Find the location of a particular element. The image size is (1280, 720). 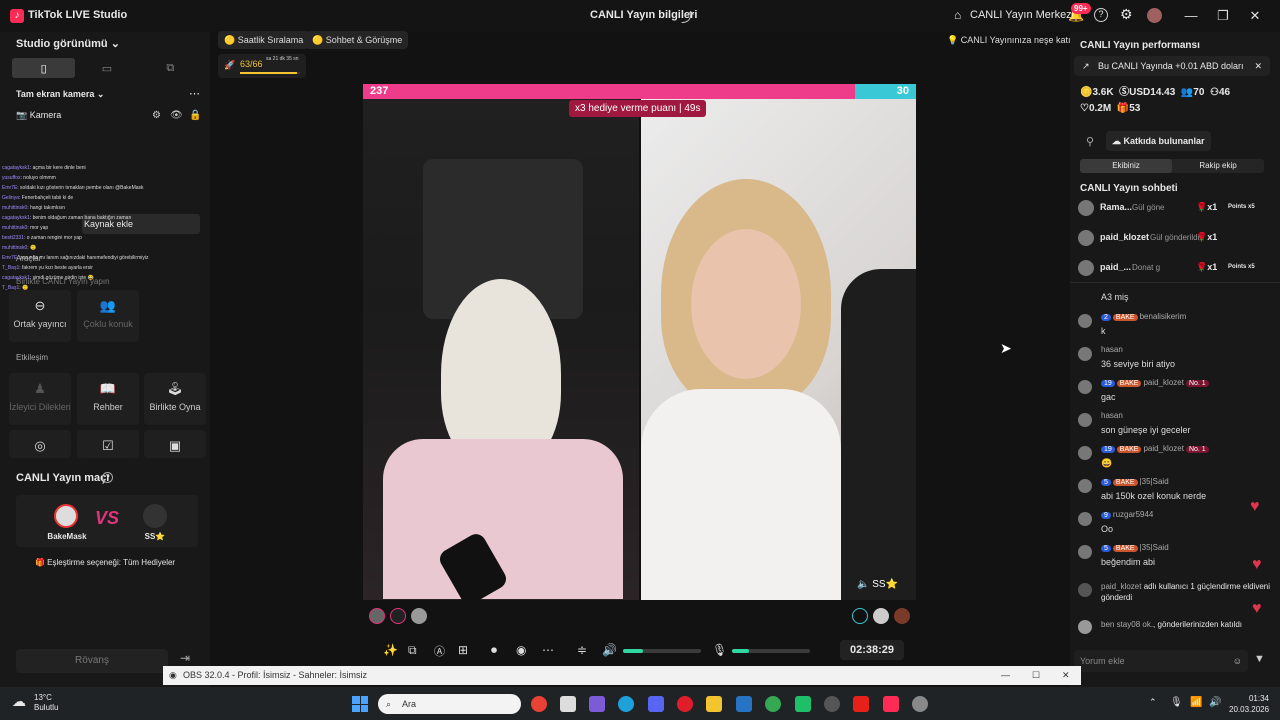

record-icon: ⏺ is located at coordinates (494, 650).